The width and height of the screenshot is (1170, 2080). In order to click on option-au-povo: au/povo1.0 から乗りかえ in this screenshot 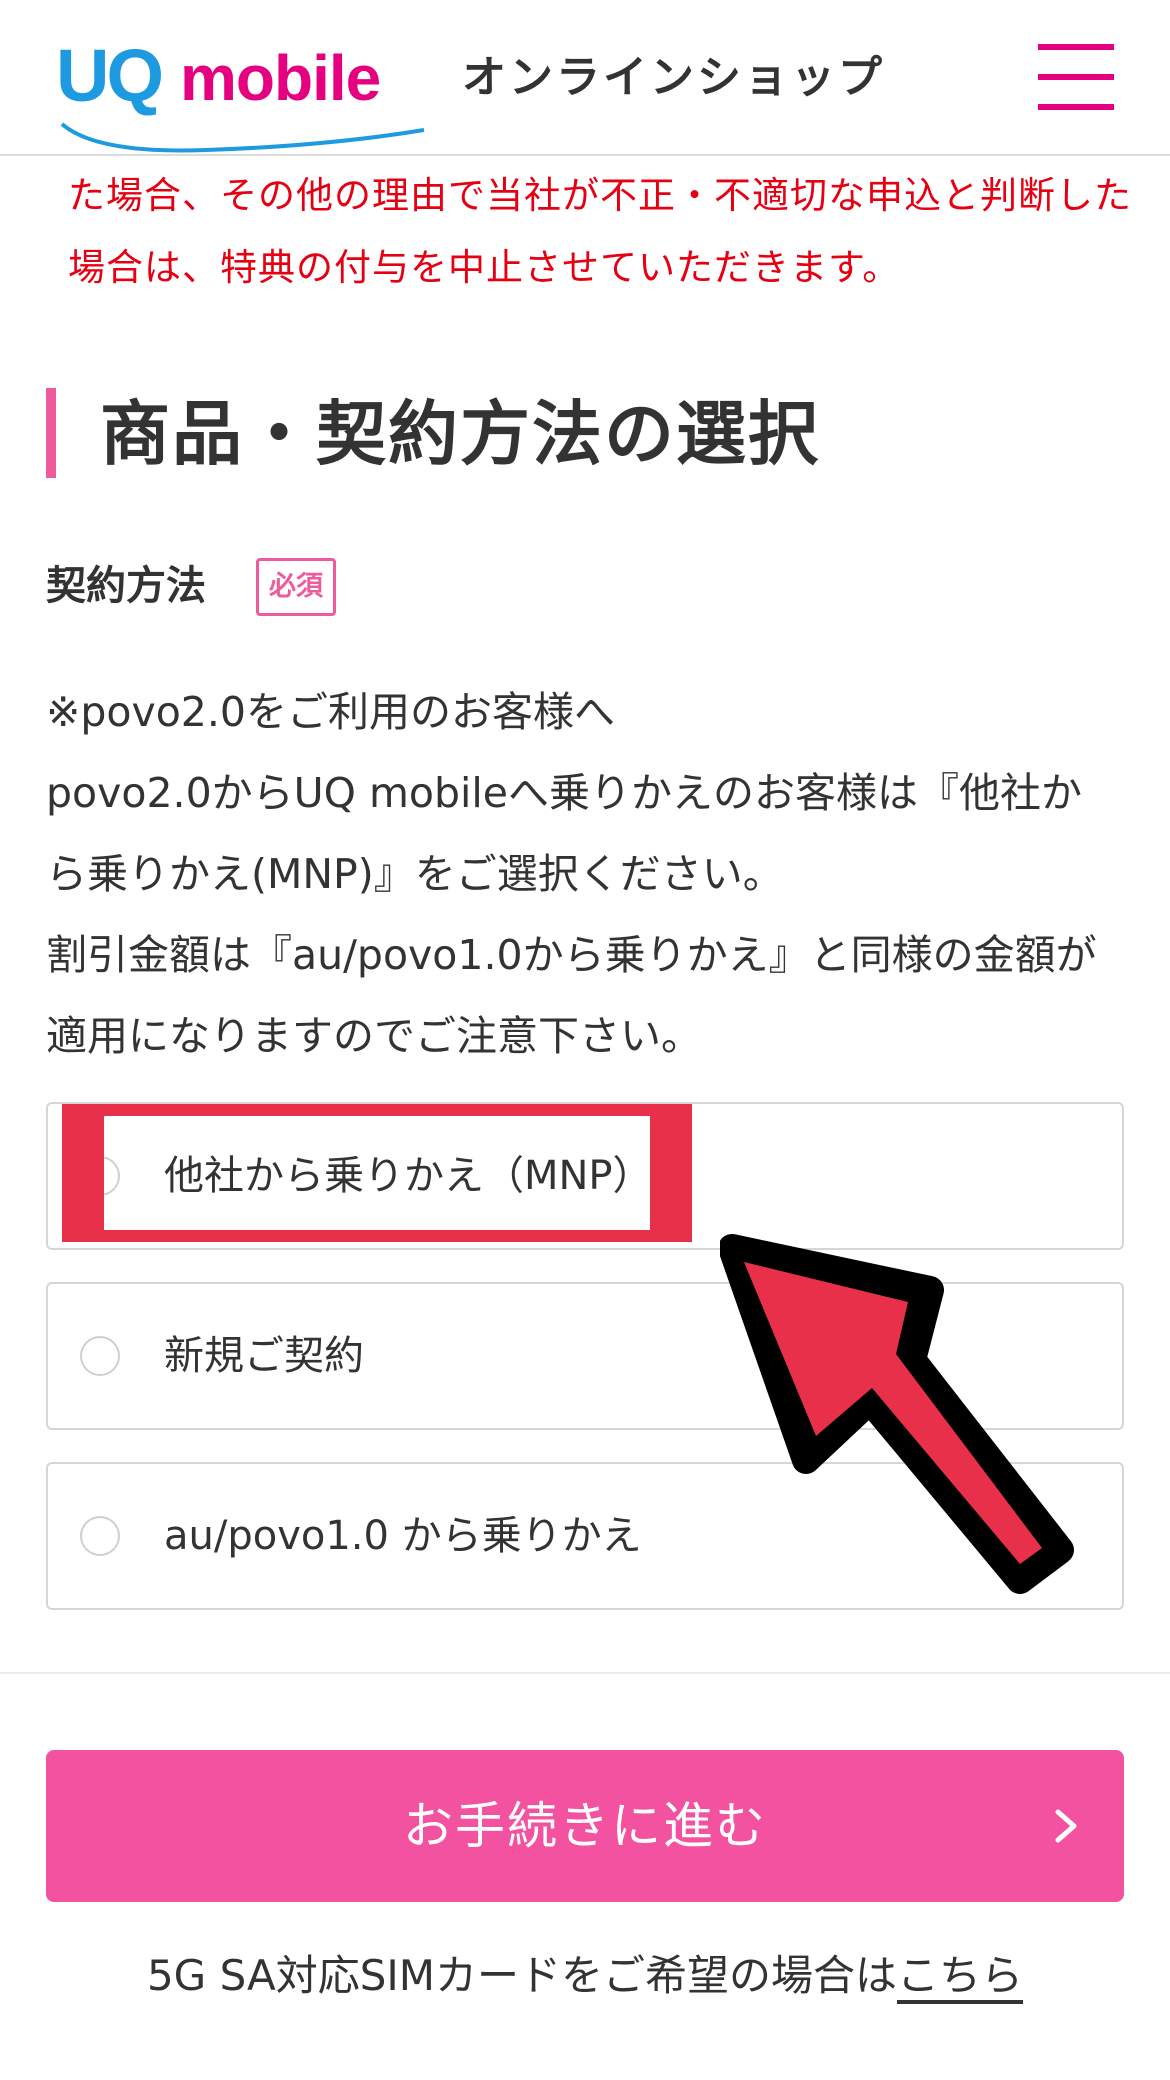, I will do `click(585, 1536)`.